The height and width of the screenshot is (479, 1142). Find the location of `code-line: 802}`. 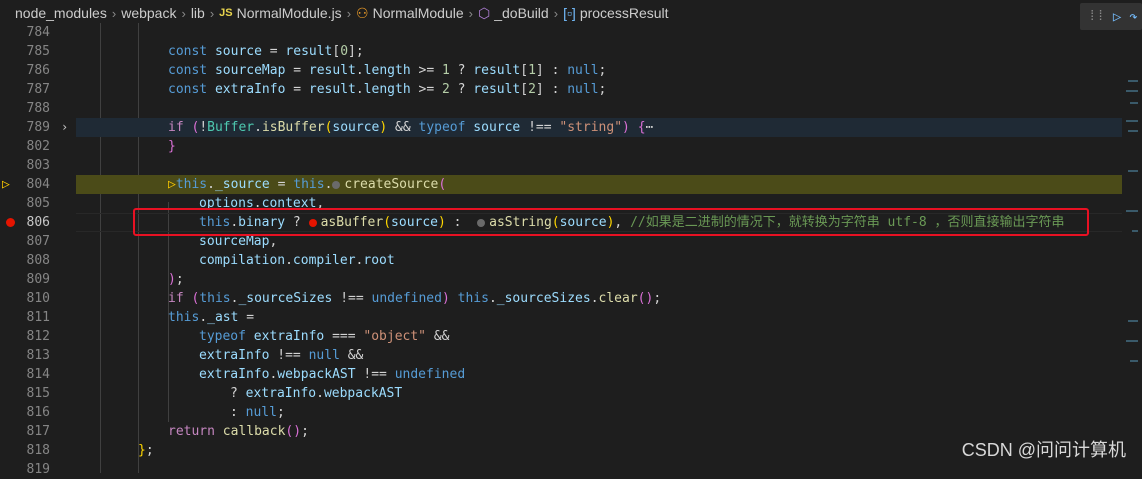

code-line: 802} is located at coordinates (561, 146).